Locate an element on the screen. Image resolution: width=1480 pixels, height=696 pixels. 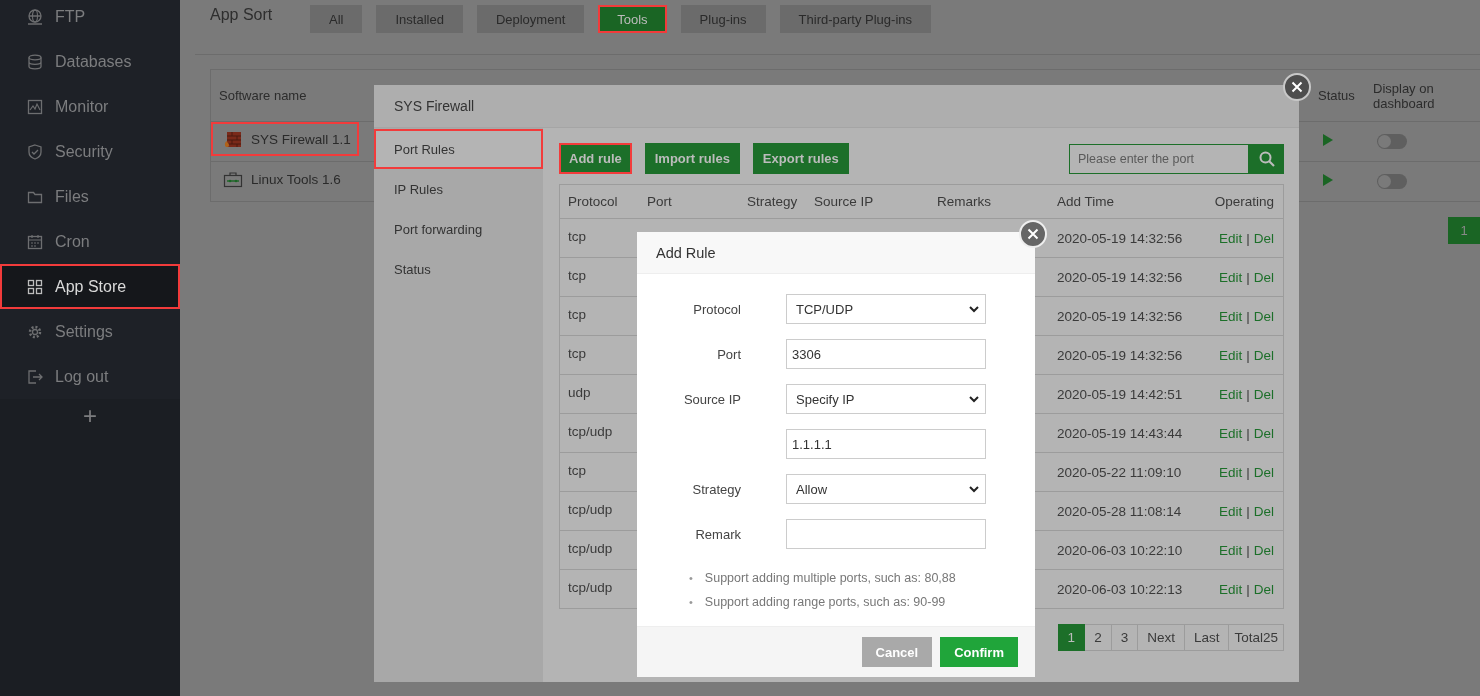
input-field: 1.1.1.1 is located at coordinates (886, 444).